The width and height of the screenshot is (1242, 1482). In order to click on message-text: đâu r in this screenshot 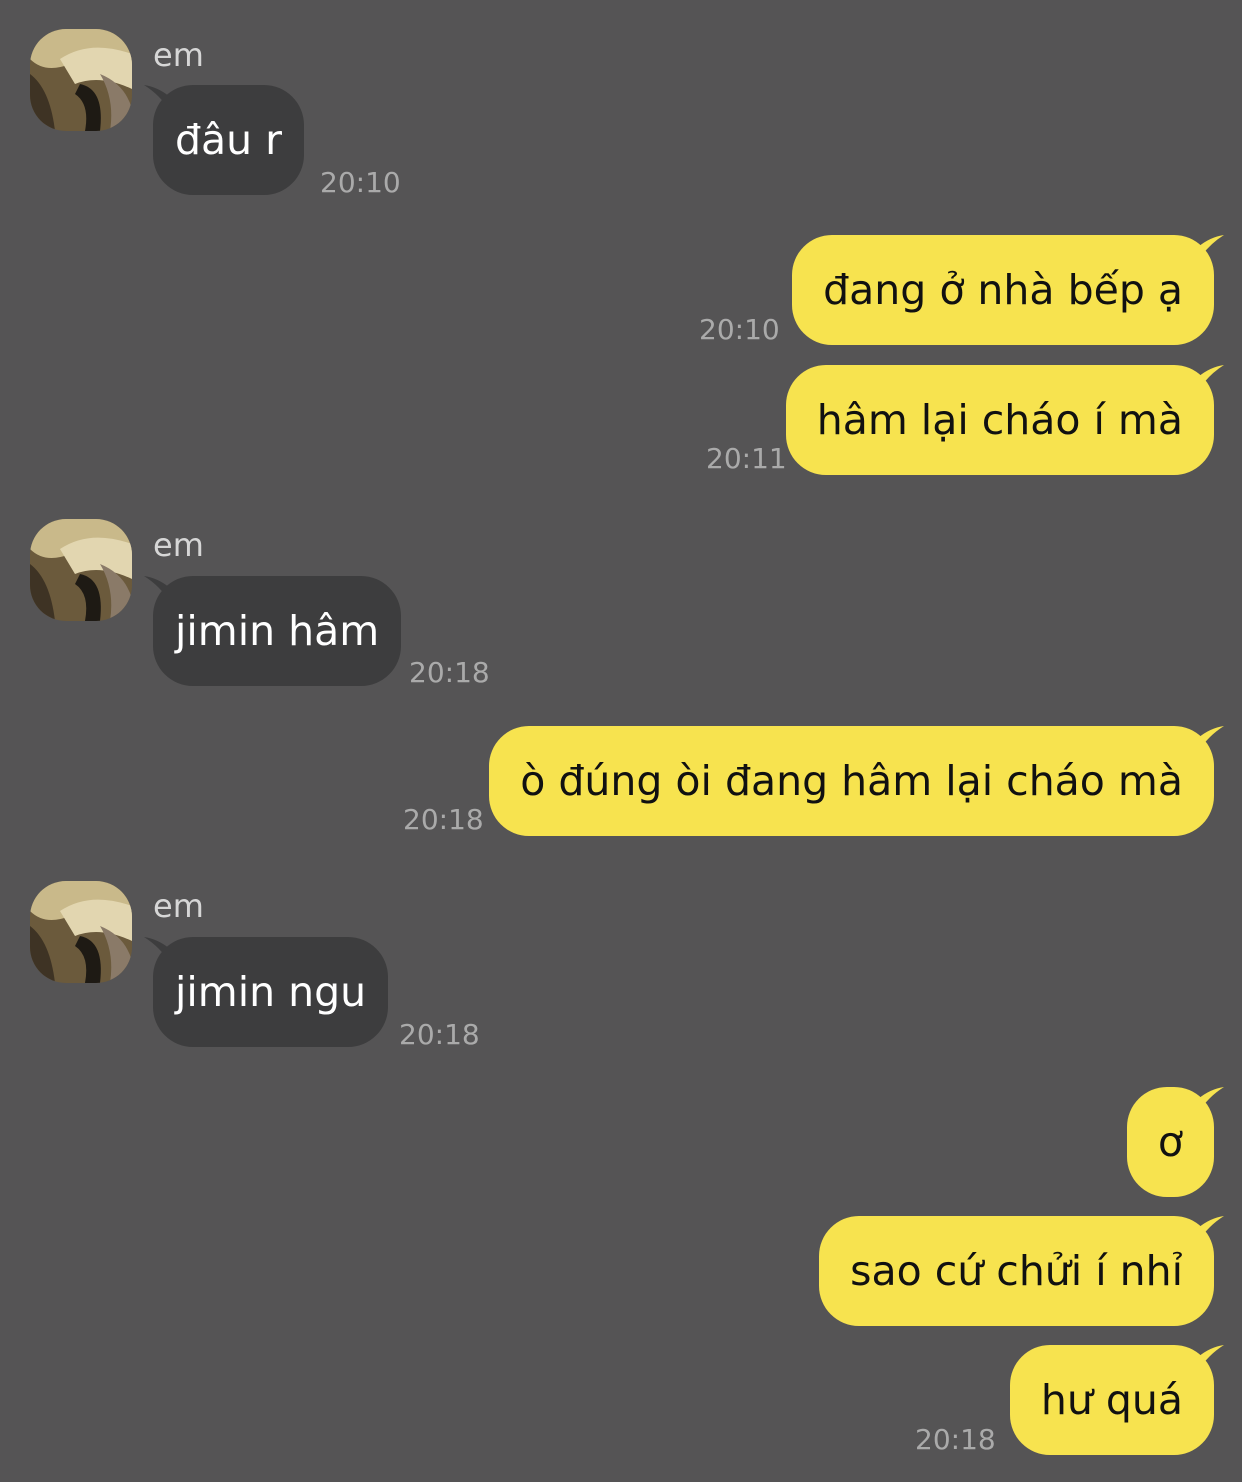, I will do `click(229, 140)`.